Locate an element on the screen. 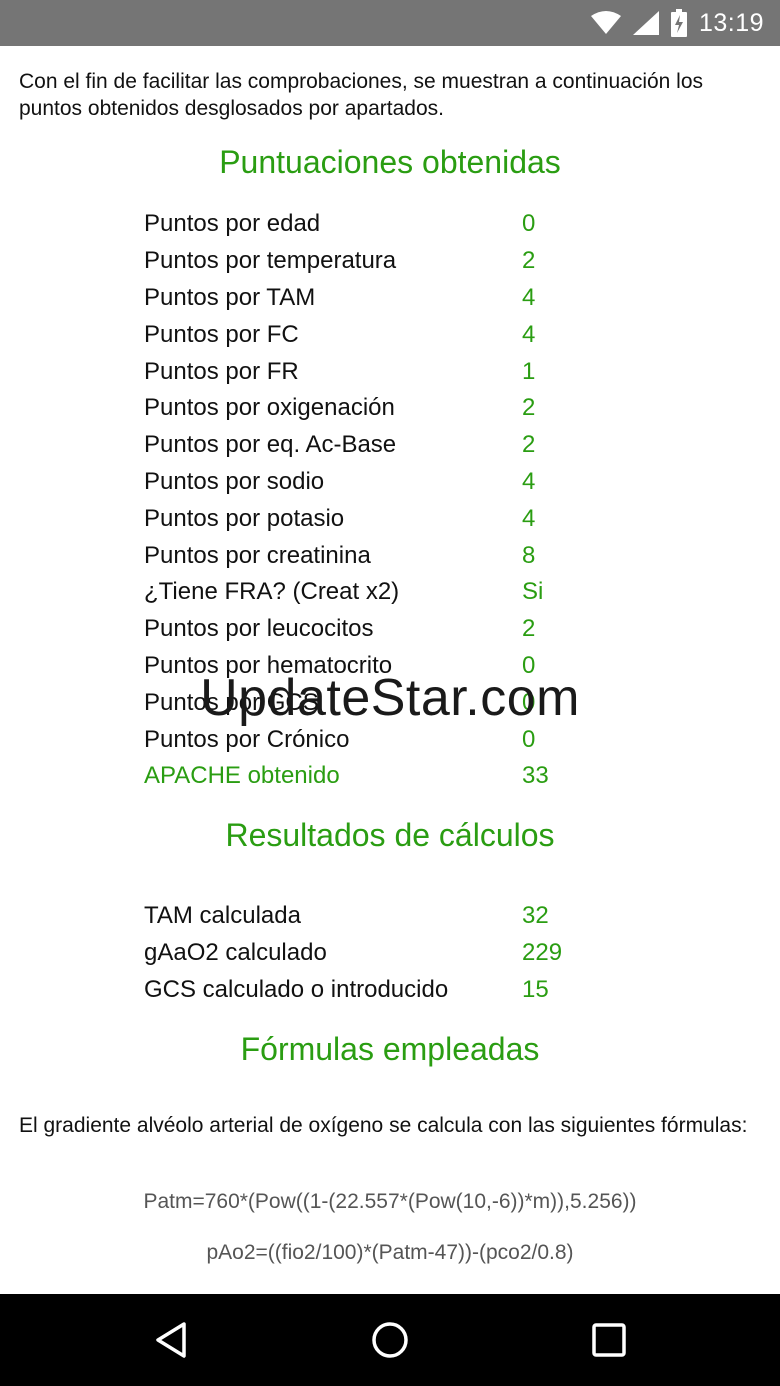 This screenshot has width=780, height=1386. result-label: TAM calculada is located at coordinates (222, 916).